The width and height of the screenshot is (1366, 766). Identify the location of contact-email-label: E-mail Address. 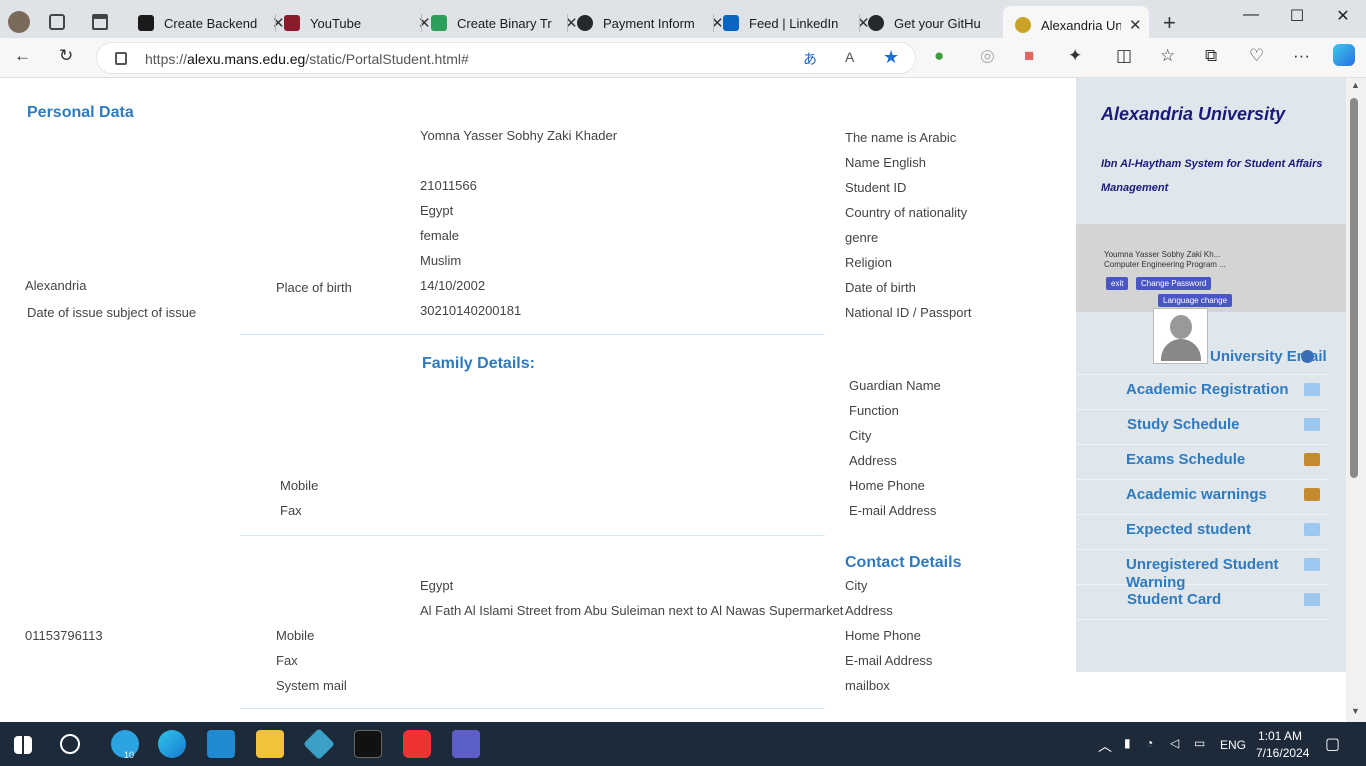
(889, 660).